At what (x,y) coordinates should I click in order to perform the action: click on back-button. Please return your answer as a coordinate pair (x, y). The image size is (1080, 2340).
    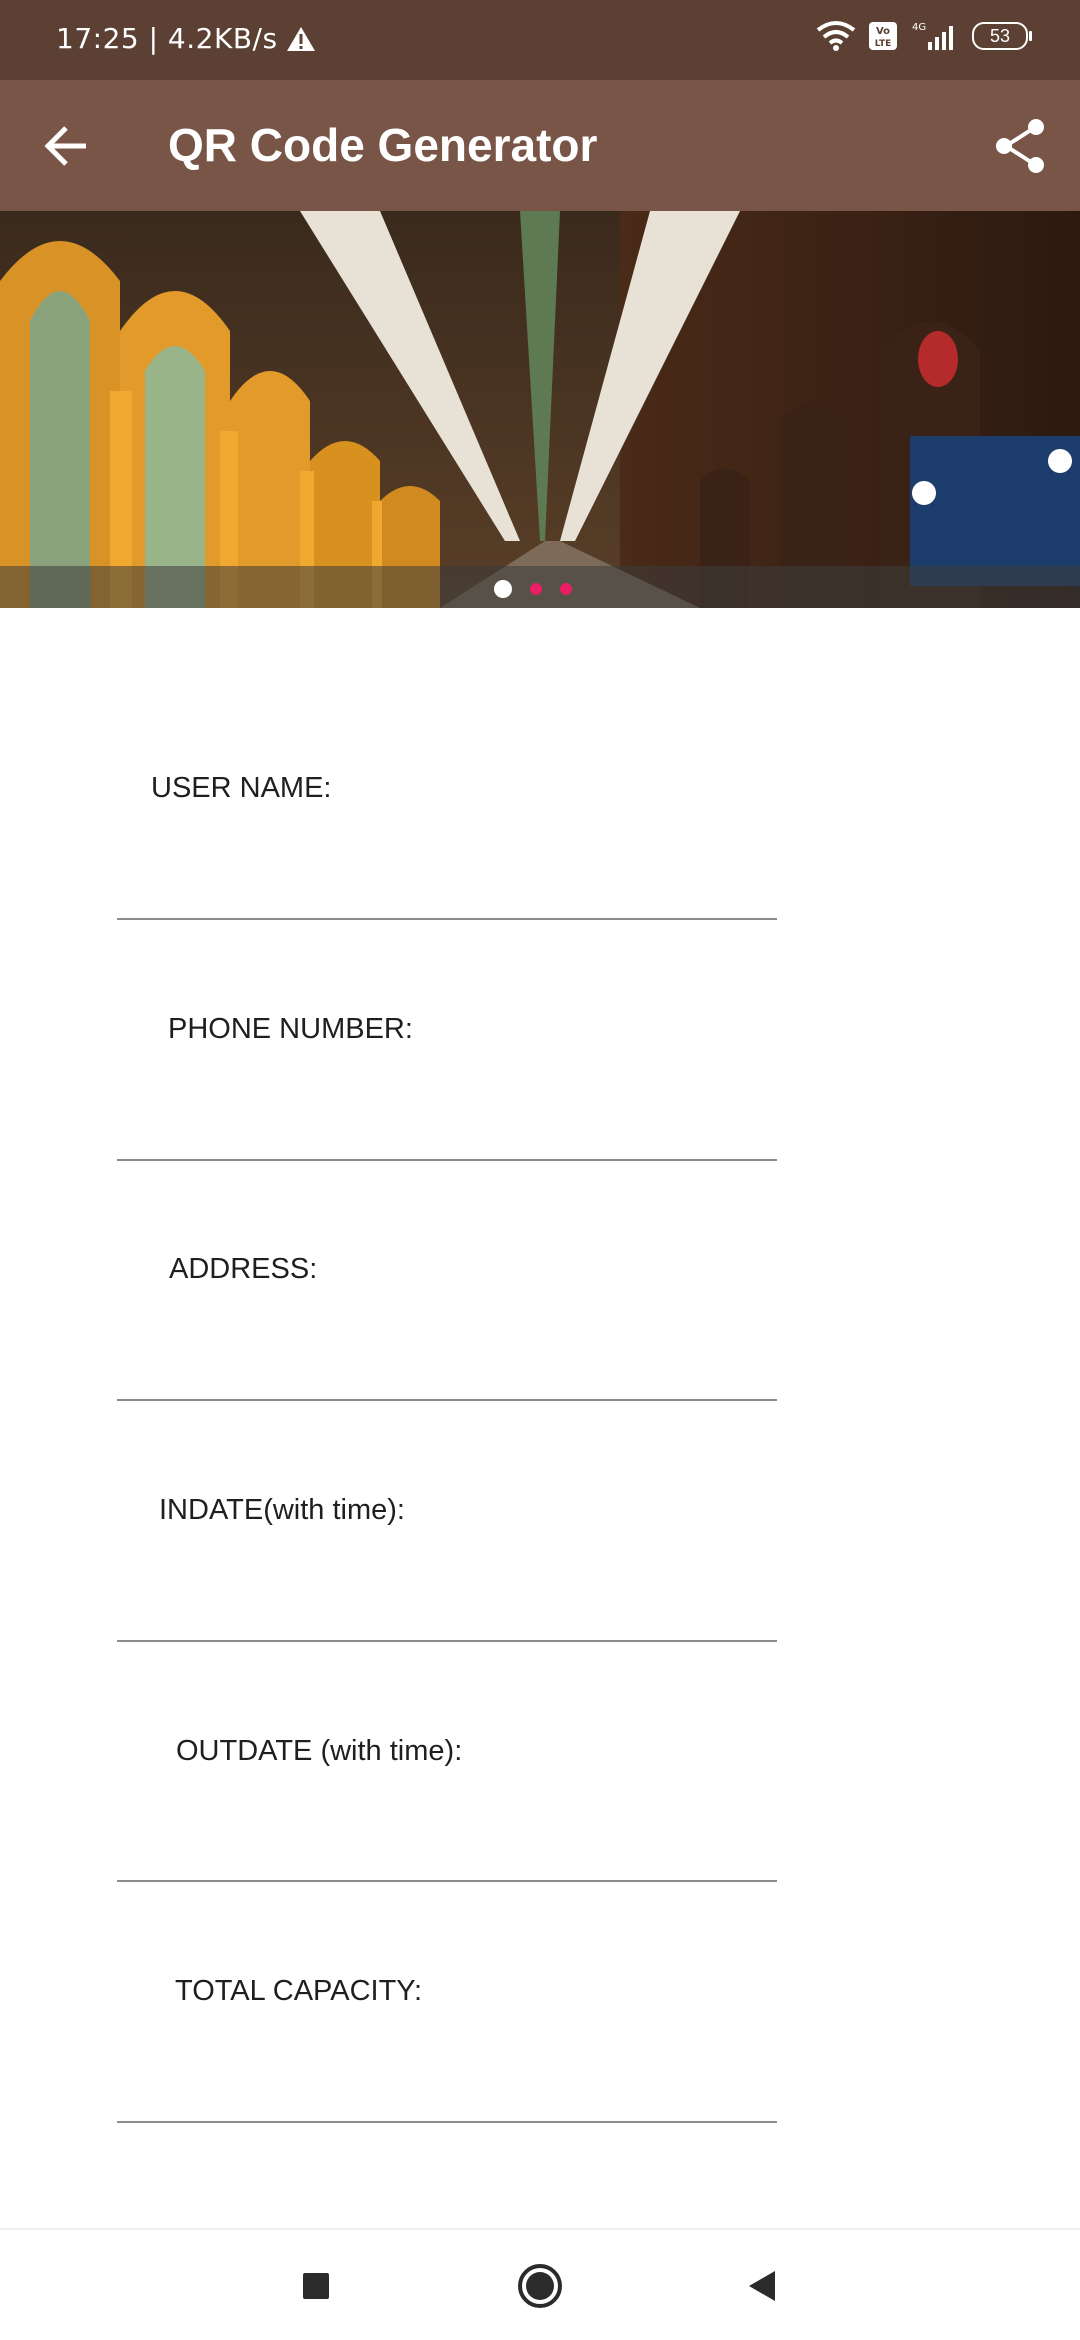
    Looking at the image, I should click on (68, 146).